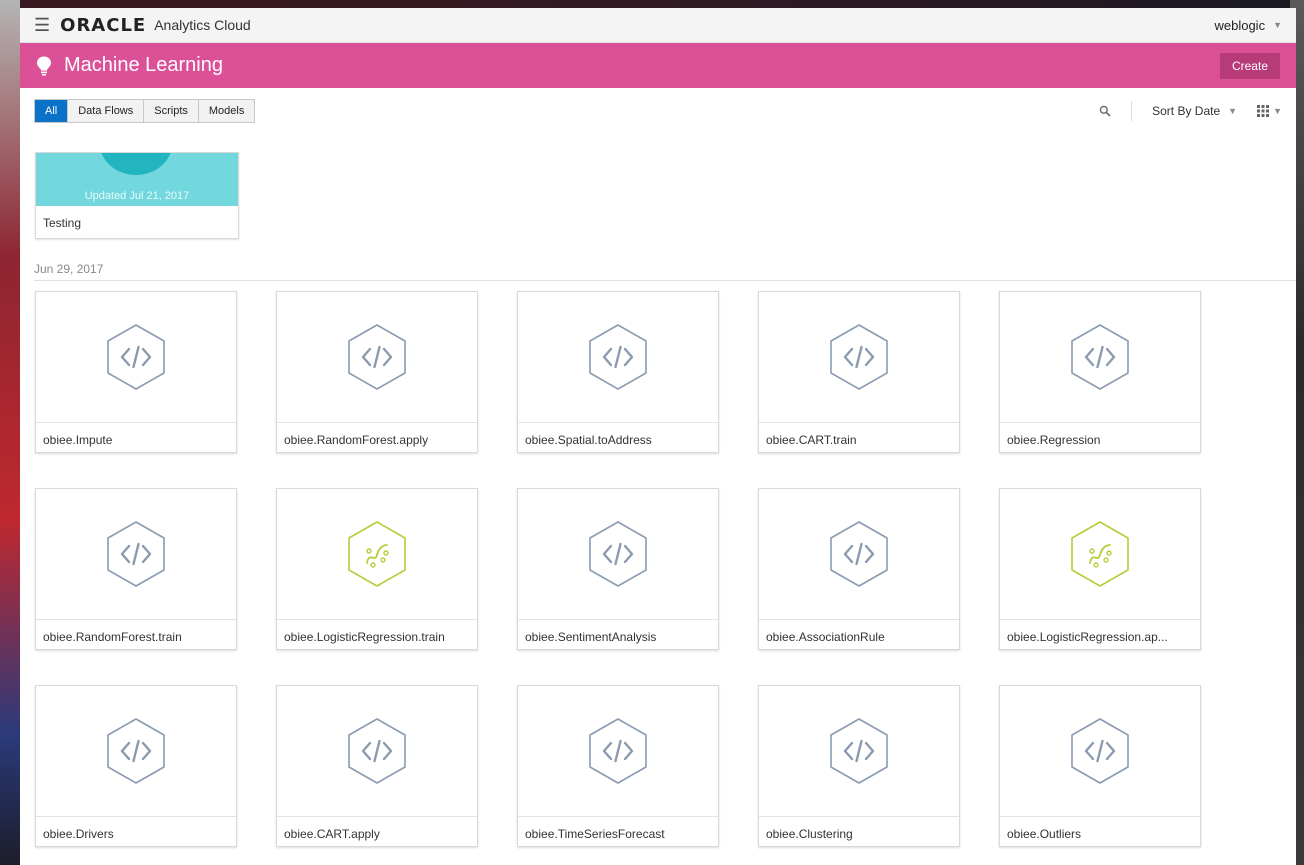 The image size is (1304, 865). Describe the element at coordinates (1263, 111) in the screenshot. I see `grid-view-icon` at that location.